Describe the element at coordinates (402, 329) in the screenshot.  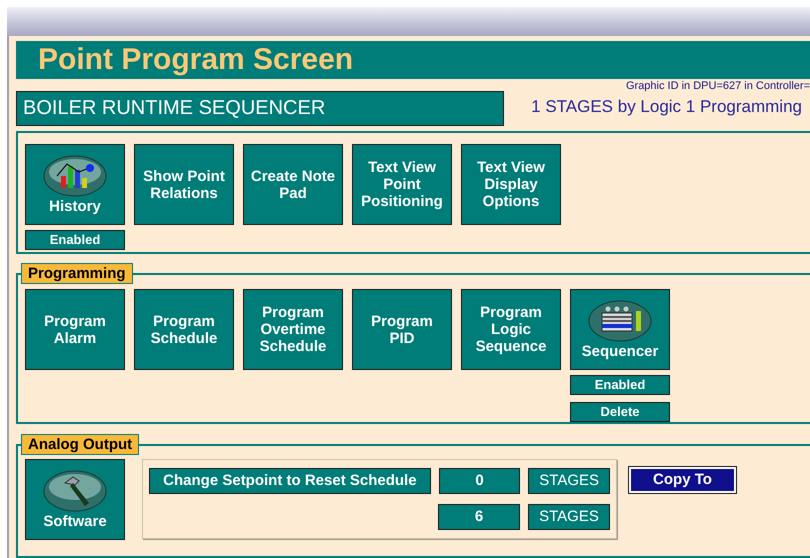
I see `program-button: Program PID` at that location.